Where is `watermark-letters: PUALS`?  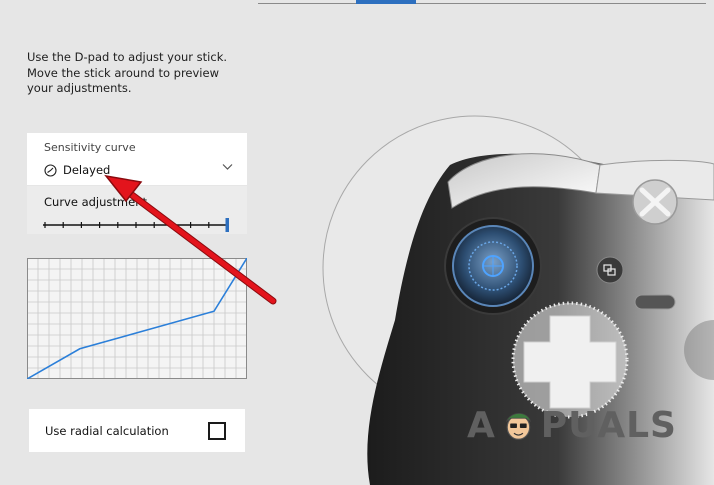
watermark-letters: PUALS is located at coordinates (608, 425).